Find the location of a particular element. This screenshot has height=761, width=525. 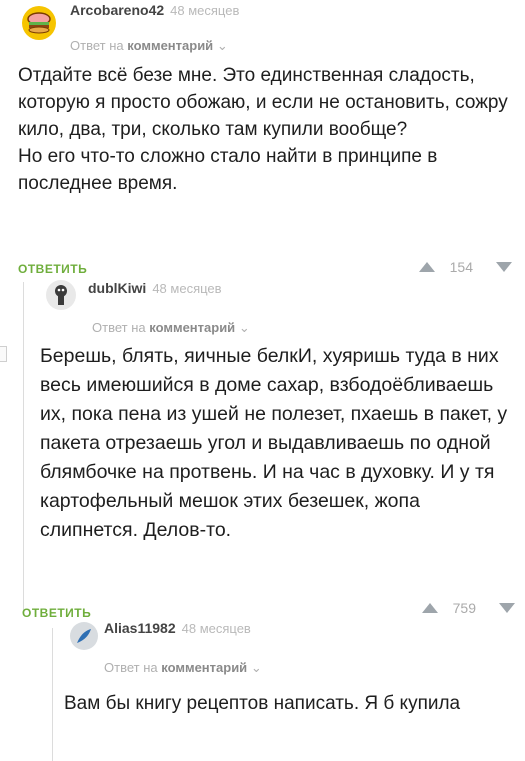

author-name: Alias11982 48 месяцев is located at coordinates (177, 628).